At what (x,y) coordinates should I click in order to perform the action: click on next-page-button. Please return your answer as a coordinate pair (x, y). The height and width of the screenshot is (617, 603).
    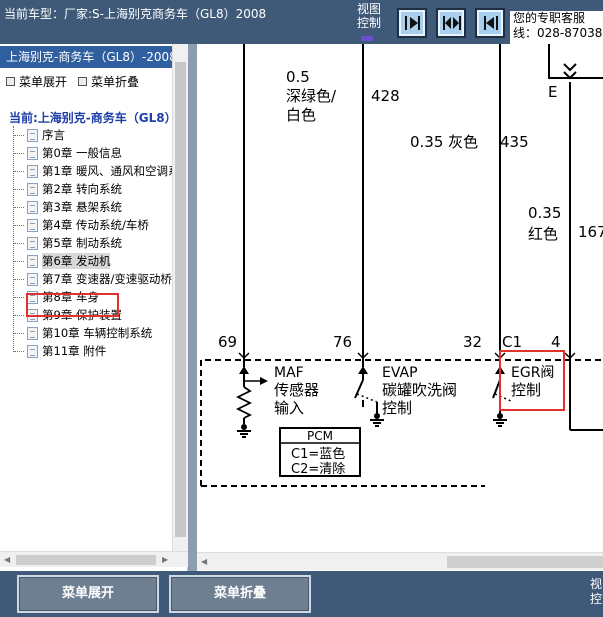
    Looking at the image, I should click on (412, 23).